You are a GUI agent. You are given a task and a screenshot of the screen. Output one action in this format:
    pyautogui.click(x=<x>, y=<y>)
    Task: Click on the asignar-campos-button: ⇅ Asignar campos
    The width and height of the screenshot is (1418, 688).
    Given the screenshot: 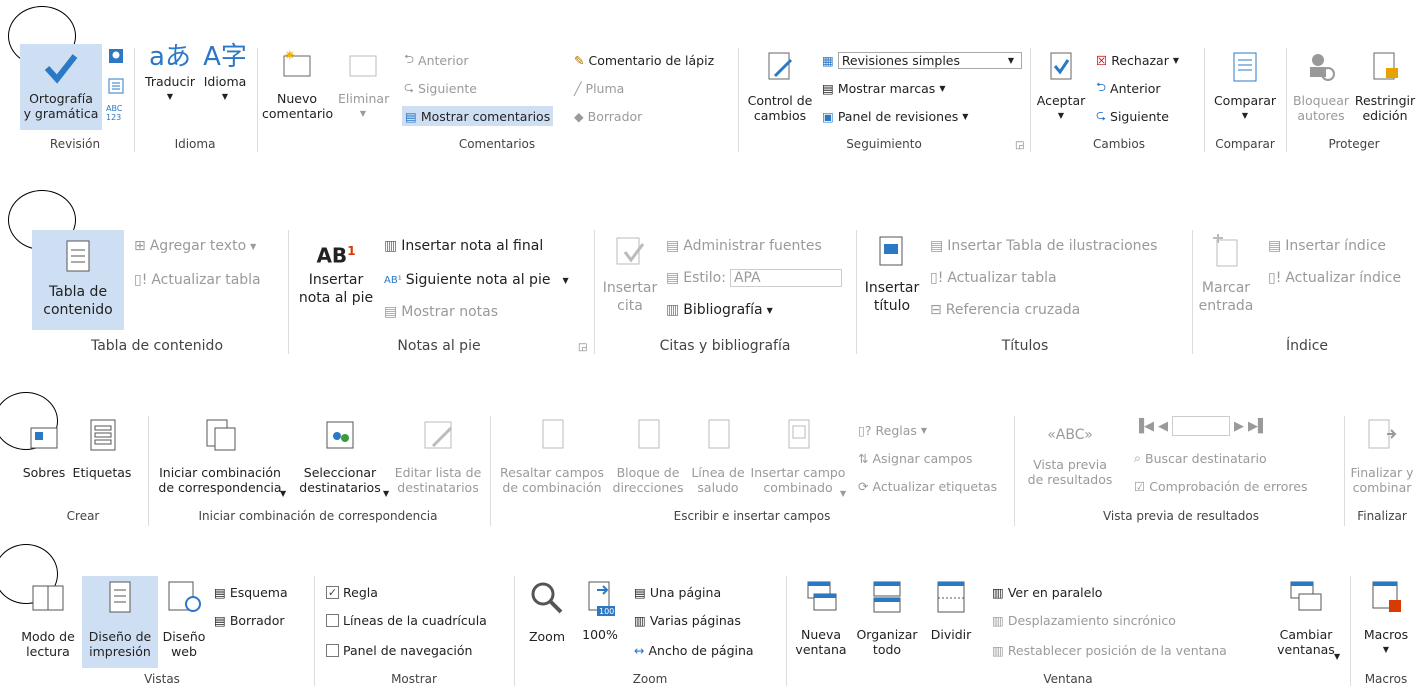 What is the action you would take?
    pyautogui.click(x=915, y=458)
    